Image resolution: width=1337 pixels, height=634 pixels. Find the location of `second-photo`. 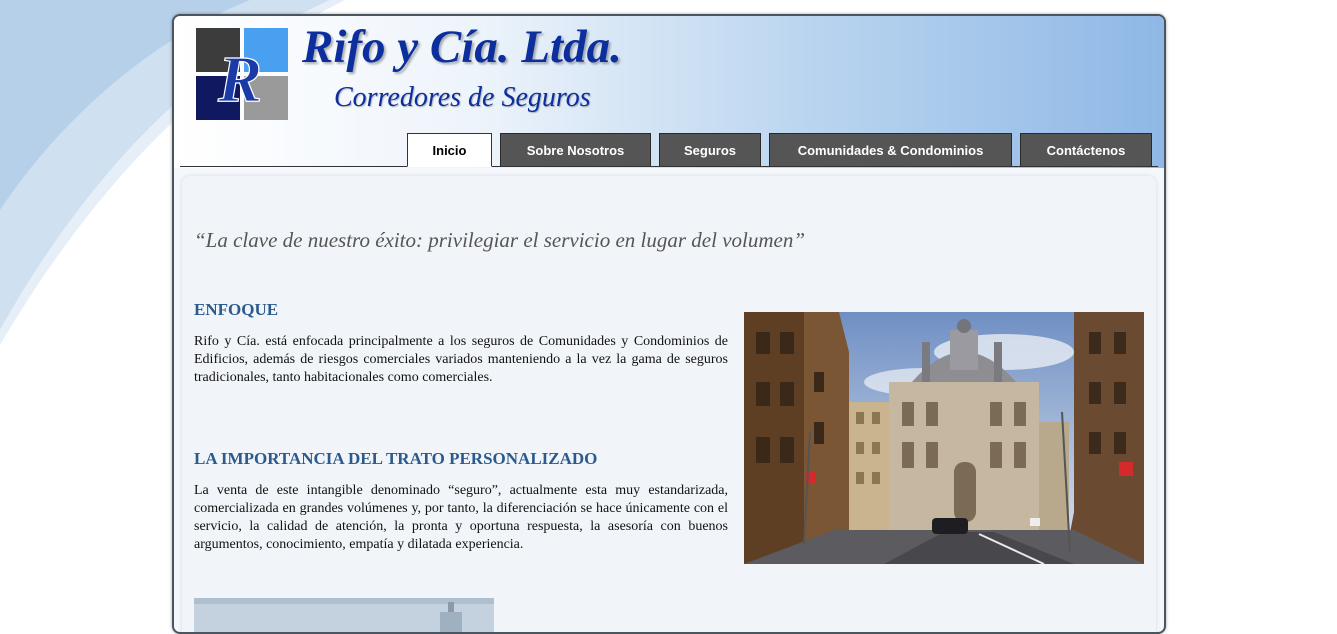

second-photo is located at coordinates (344, 615).